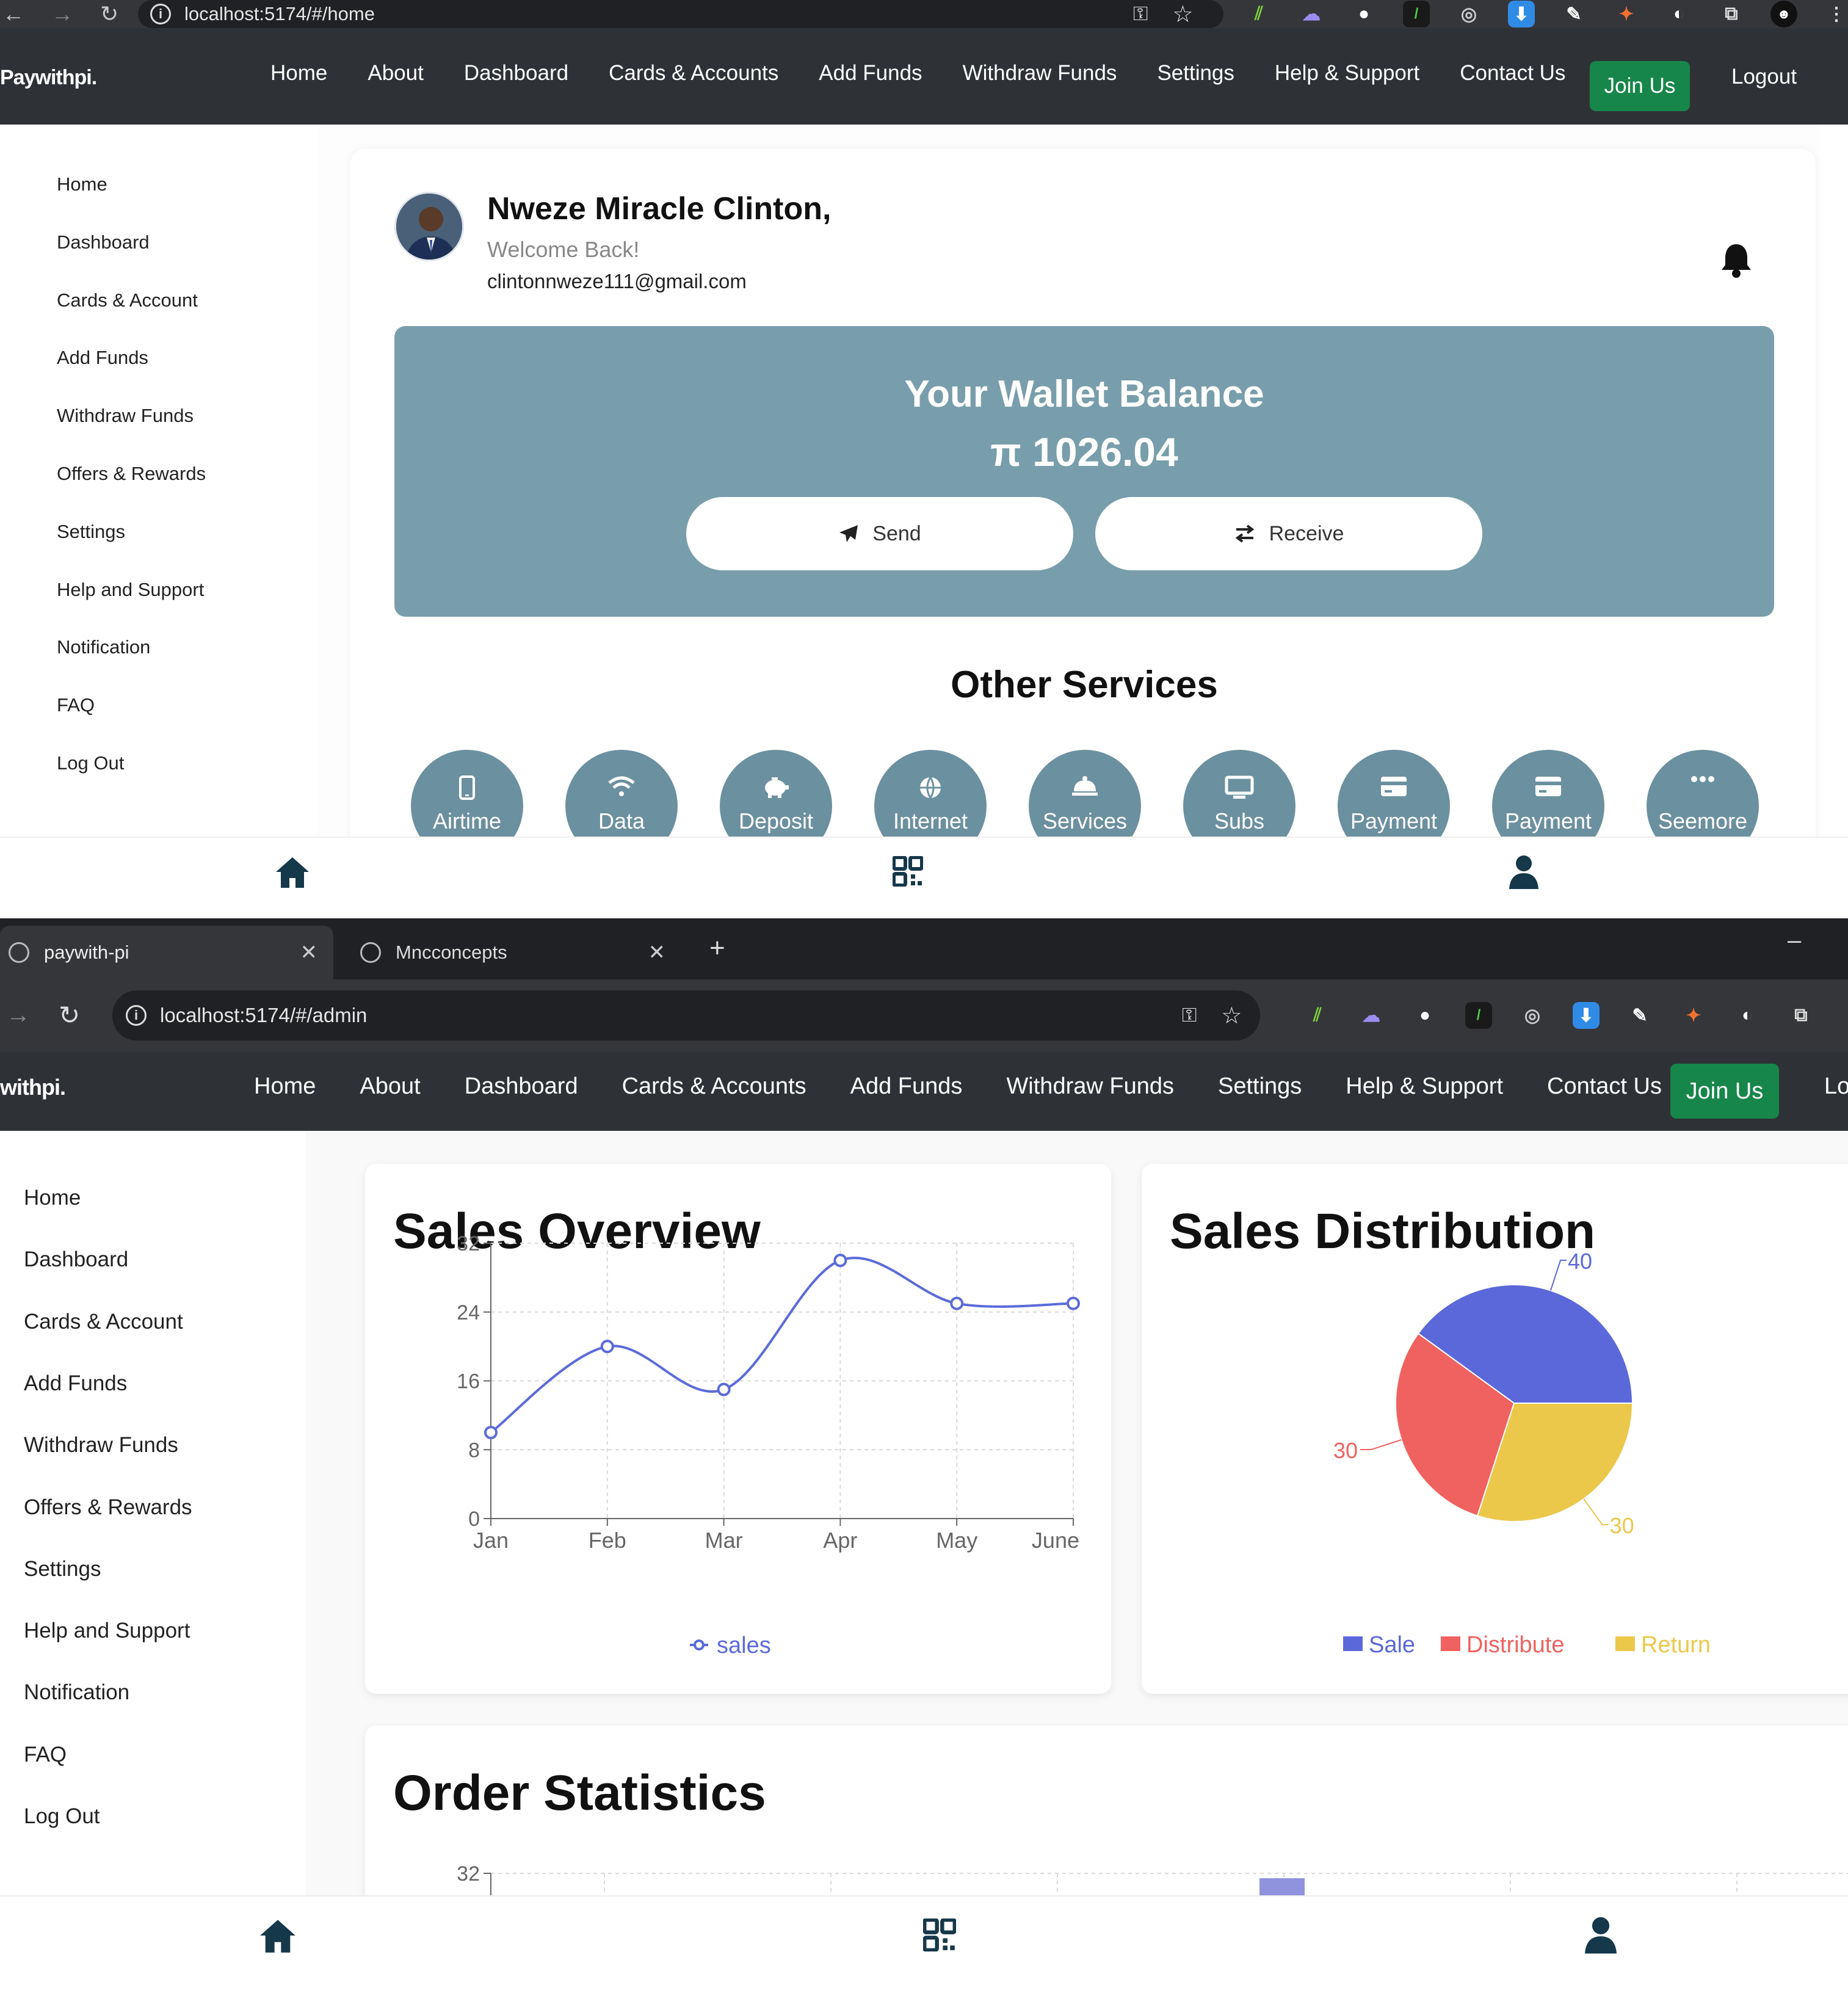 Image resolution: width=1848 pixels, height=1993 pixels. What do you see at coordinates (33, 1087) in the screenshot?
I see `brand-logo: withpi.` at bounding box center [33, 1087].